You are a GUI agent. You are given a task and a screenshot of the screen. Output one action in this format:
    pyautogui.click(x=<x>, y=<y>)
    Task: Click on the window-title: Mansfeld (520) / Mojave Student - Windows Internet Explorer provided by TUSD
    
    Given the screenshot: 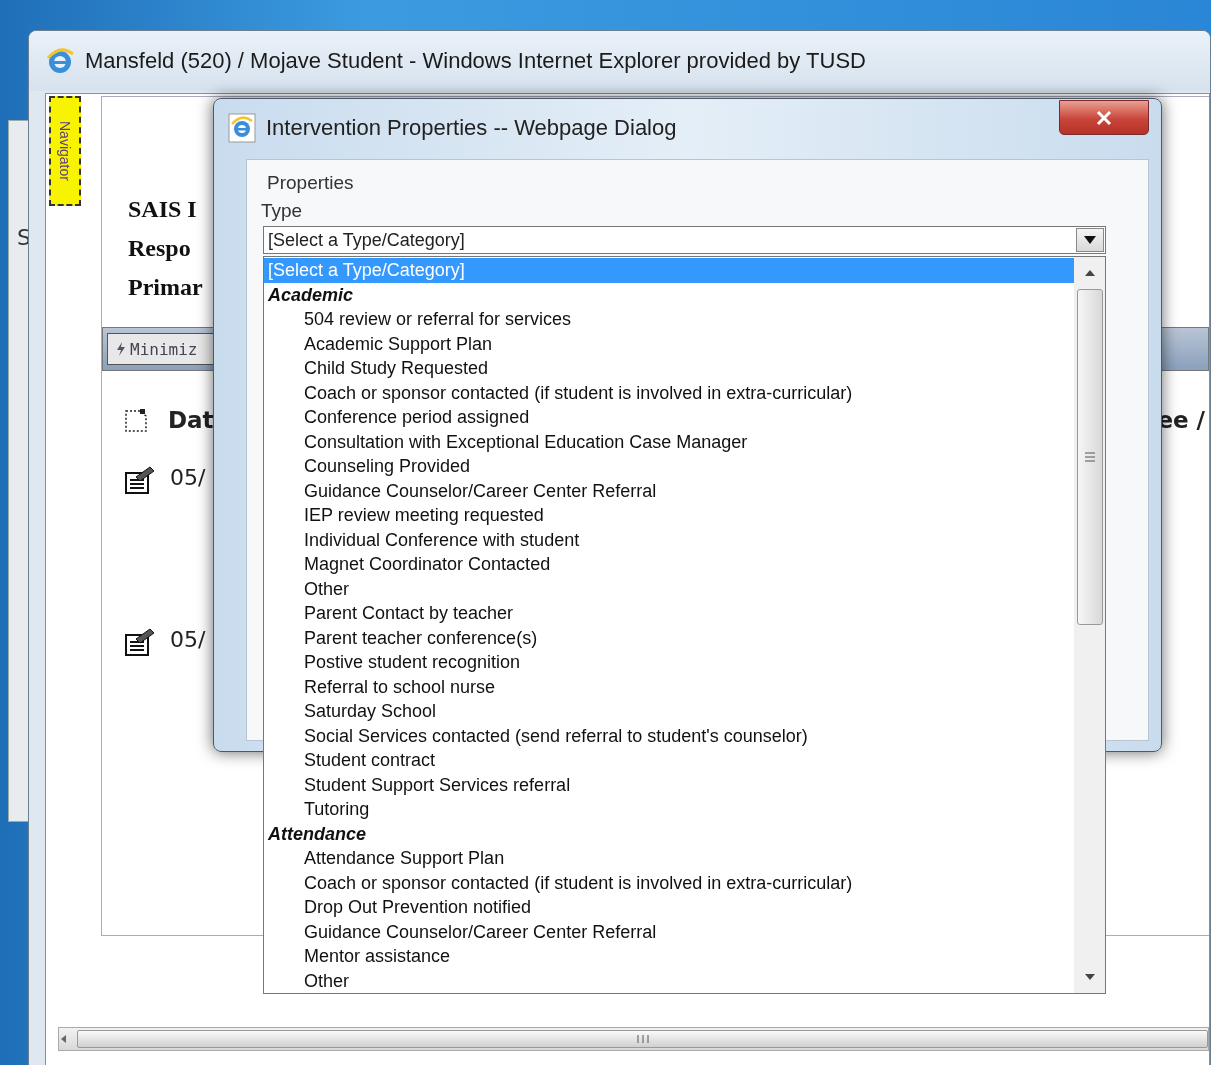 What is the action you would take?
    pyautogui.click(x=475, y=61)
    